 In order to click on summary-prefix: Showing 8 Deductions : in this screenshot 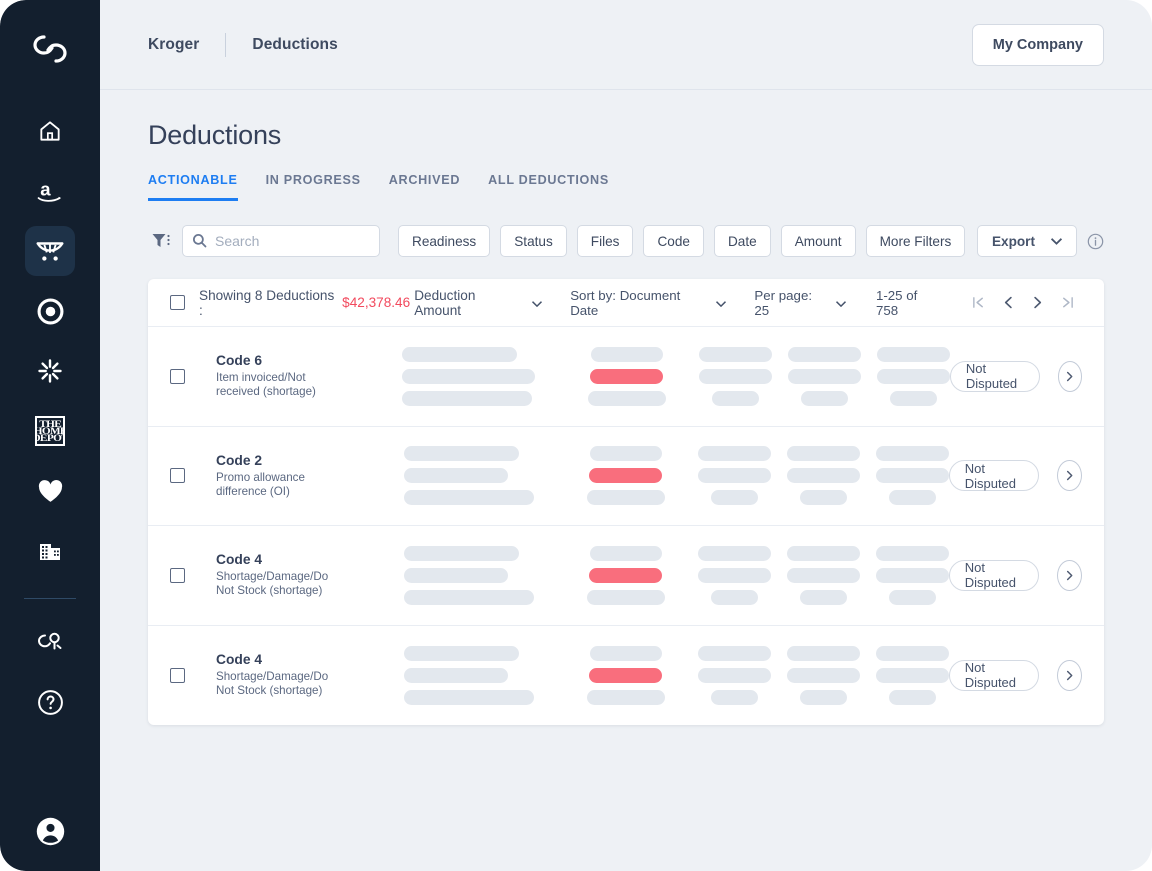, I will do `click(267, 302)`.